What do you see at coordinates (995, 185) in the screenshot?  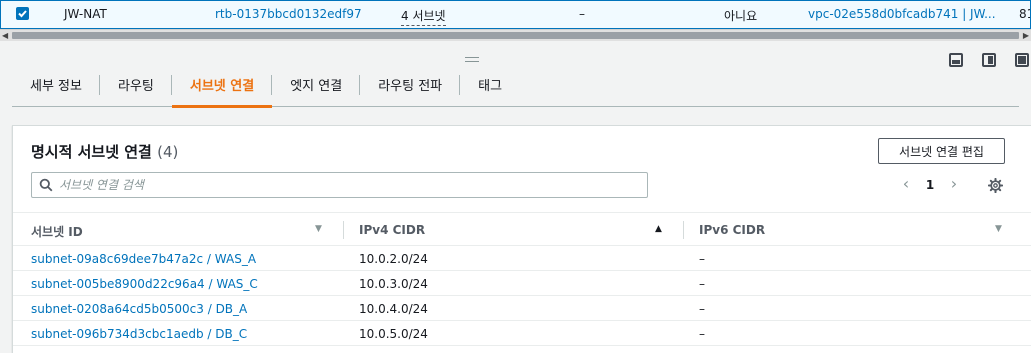 I see `gear-icon` at bounding box center [995, 185].